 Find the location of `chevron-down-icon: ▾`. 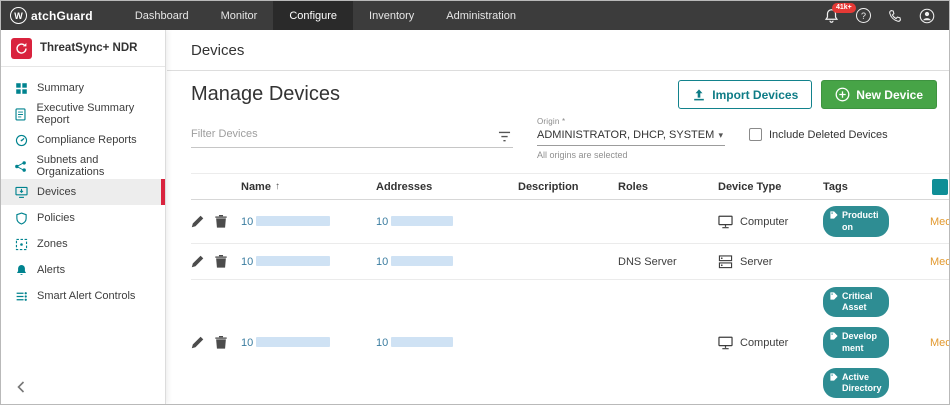

chevron-down-icon: ▾ is located at coordinates (720, 134).